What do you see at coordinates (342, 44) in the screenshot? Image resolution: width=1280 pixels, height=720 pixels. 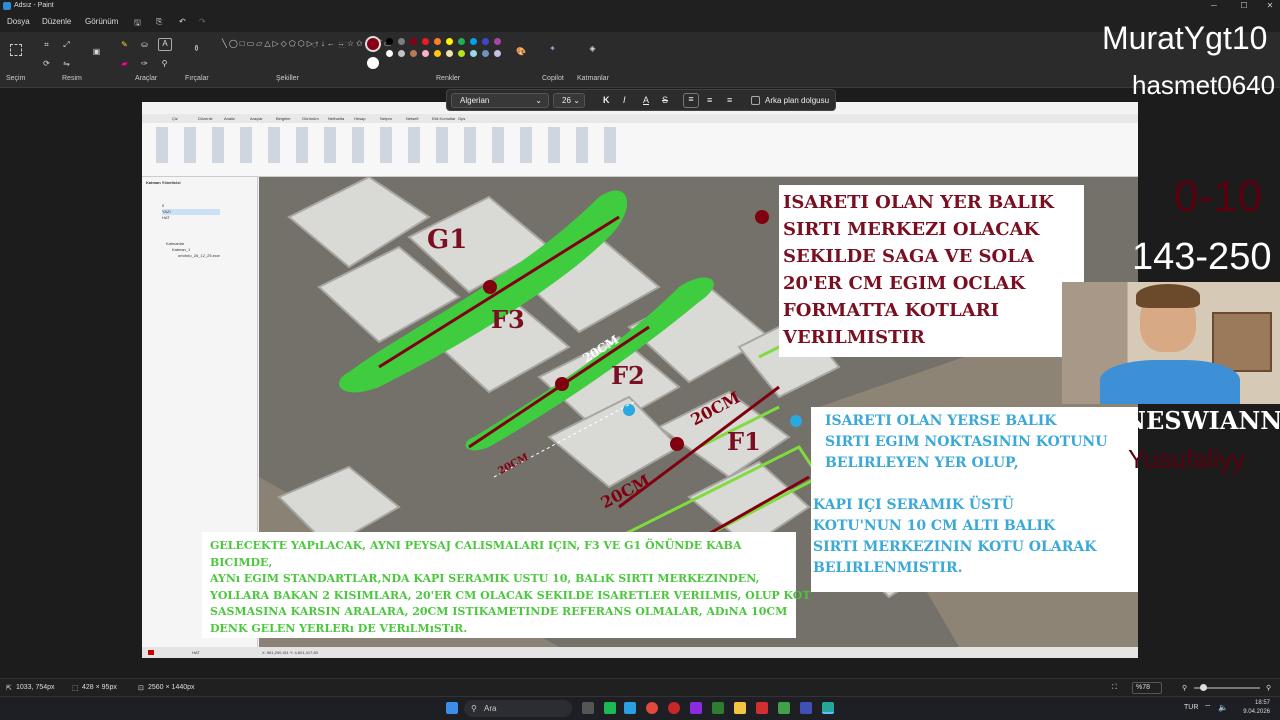 I see `shape-fill-icon: ⬚` at bounding box center [342, 44].